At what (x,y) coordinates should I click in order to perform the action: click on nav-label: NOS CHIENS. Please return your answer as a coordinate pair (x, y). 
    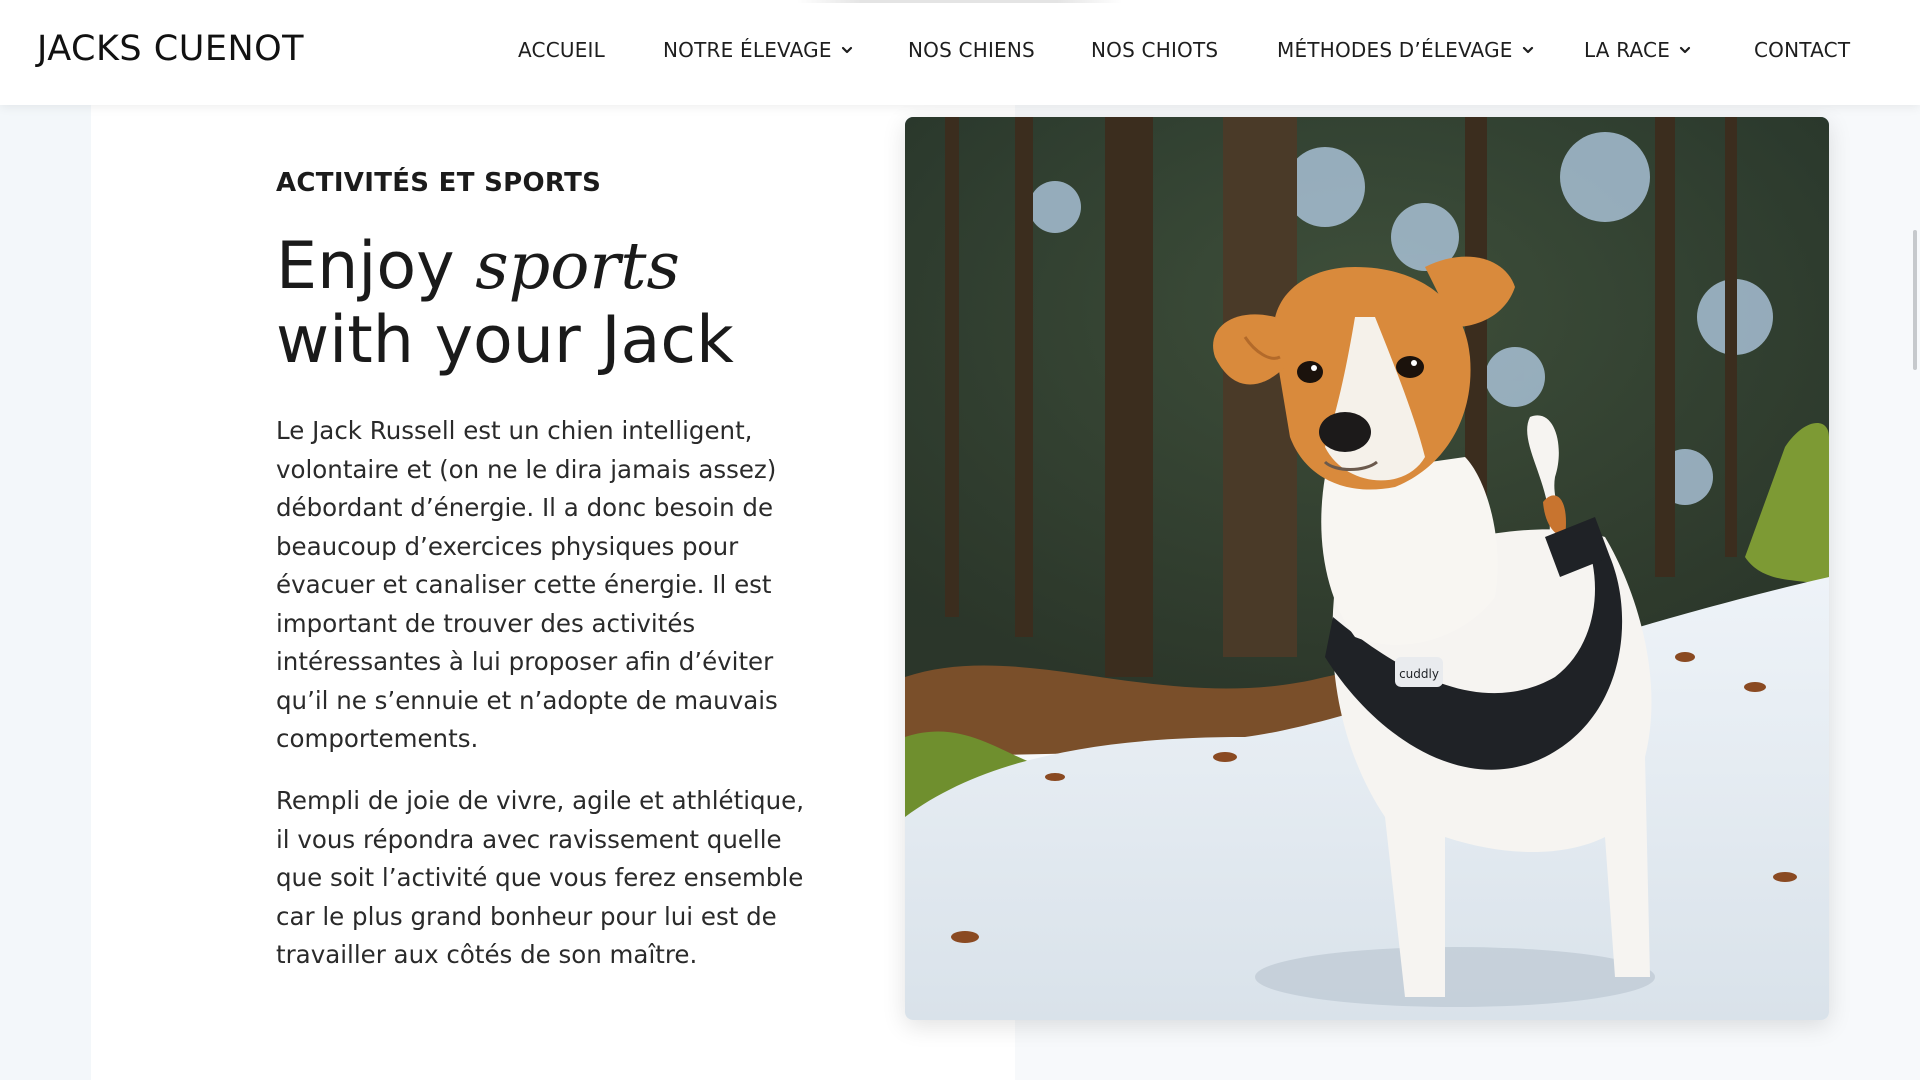
    Looking at the image, I should click on (971, 50).